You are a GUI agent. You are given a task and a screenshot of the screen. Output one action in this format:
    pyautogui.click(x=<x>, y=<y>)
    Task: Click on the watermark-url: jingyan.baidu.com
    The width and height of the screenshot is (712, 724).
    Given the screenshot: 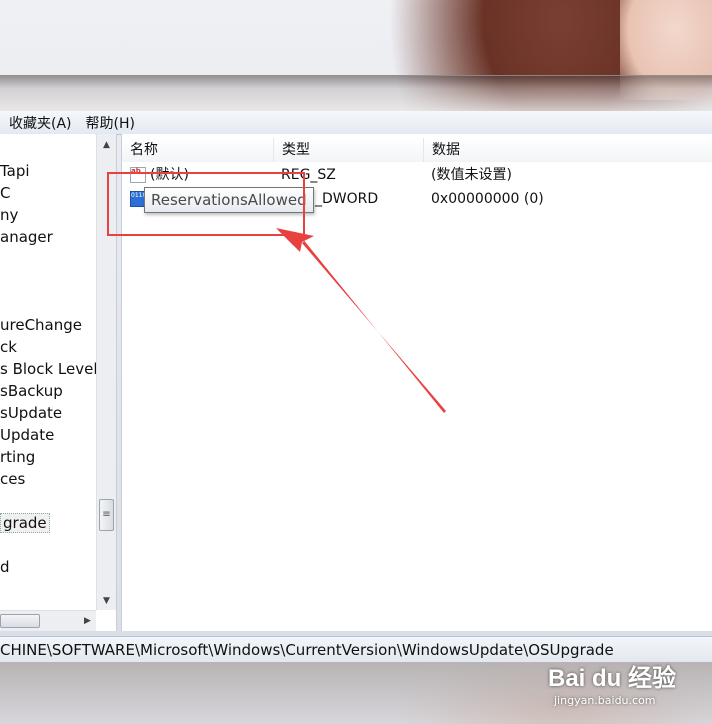 What is the action you would take?
    pyautogui.click(x=605, y=700)
    